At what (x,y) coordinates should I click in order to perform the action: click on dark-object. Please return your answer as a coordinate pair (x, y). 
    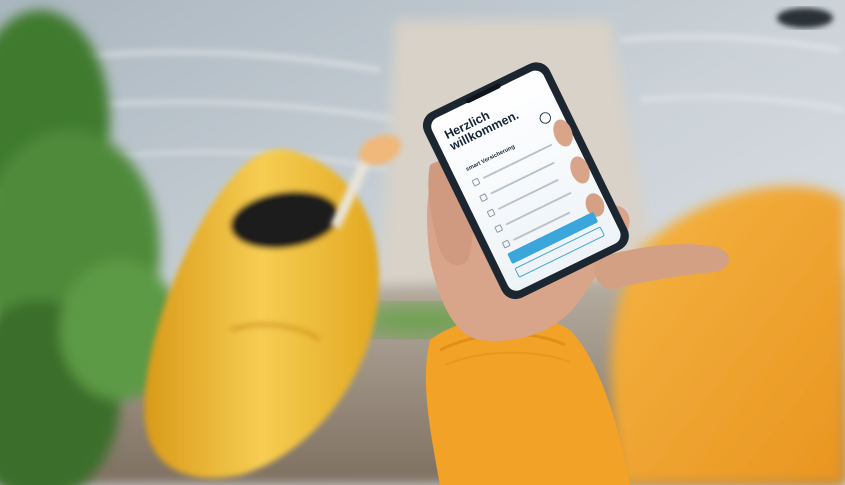
    Looking at the image, I should click on (805, 18).